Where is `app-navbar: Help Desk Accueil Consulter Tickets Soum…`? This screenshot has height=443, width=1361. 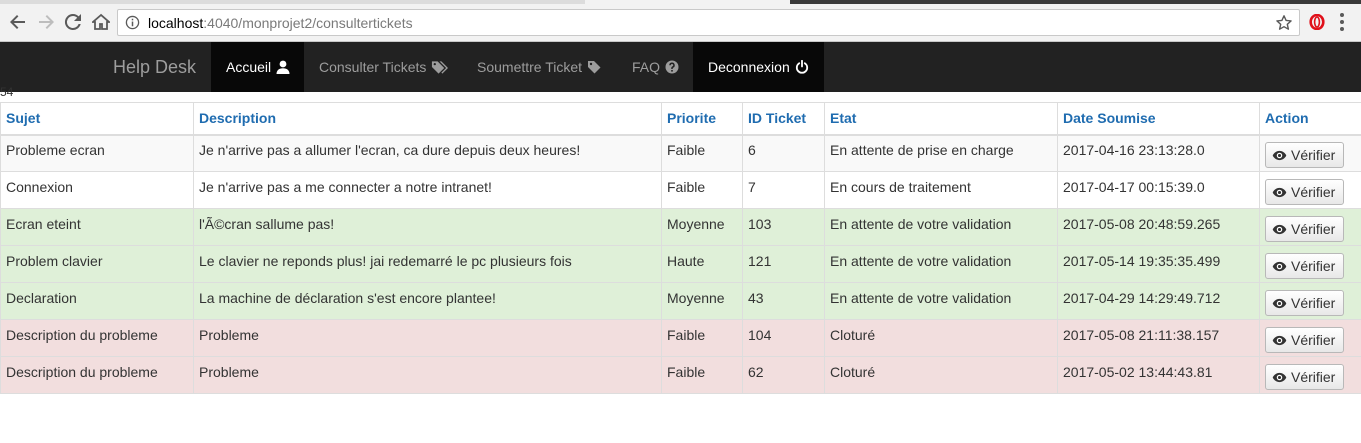 app-navbar: Help Desk Accueil Consulter Tickets Soum… is located at coordinates (680, 67).